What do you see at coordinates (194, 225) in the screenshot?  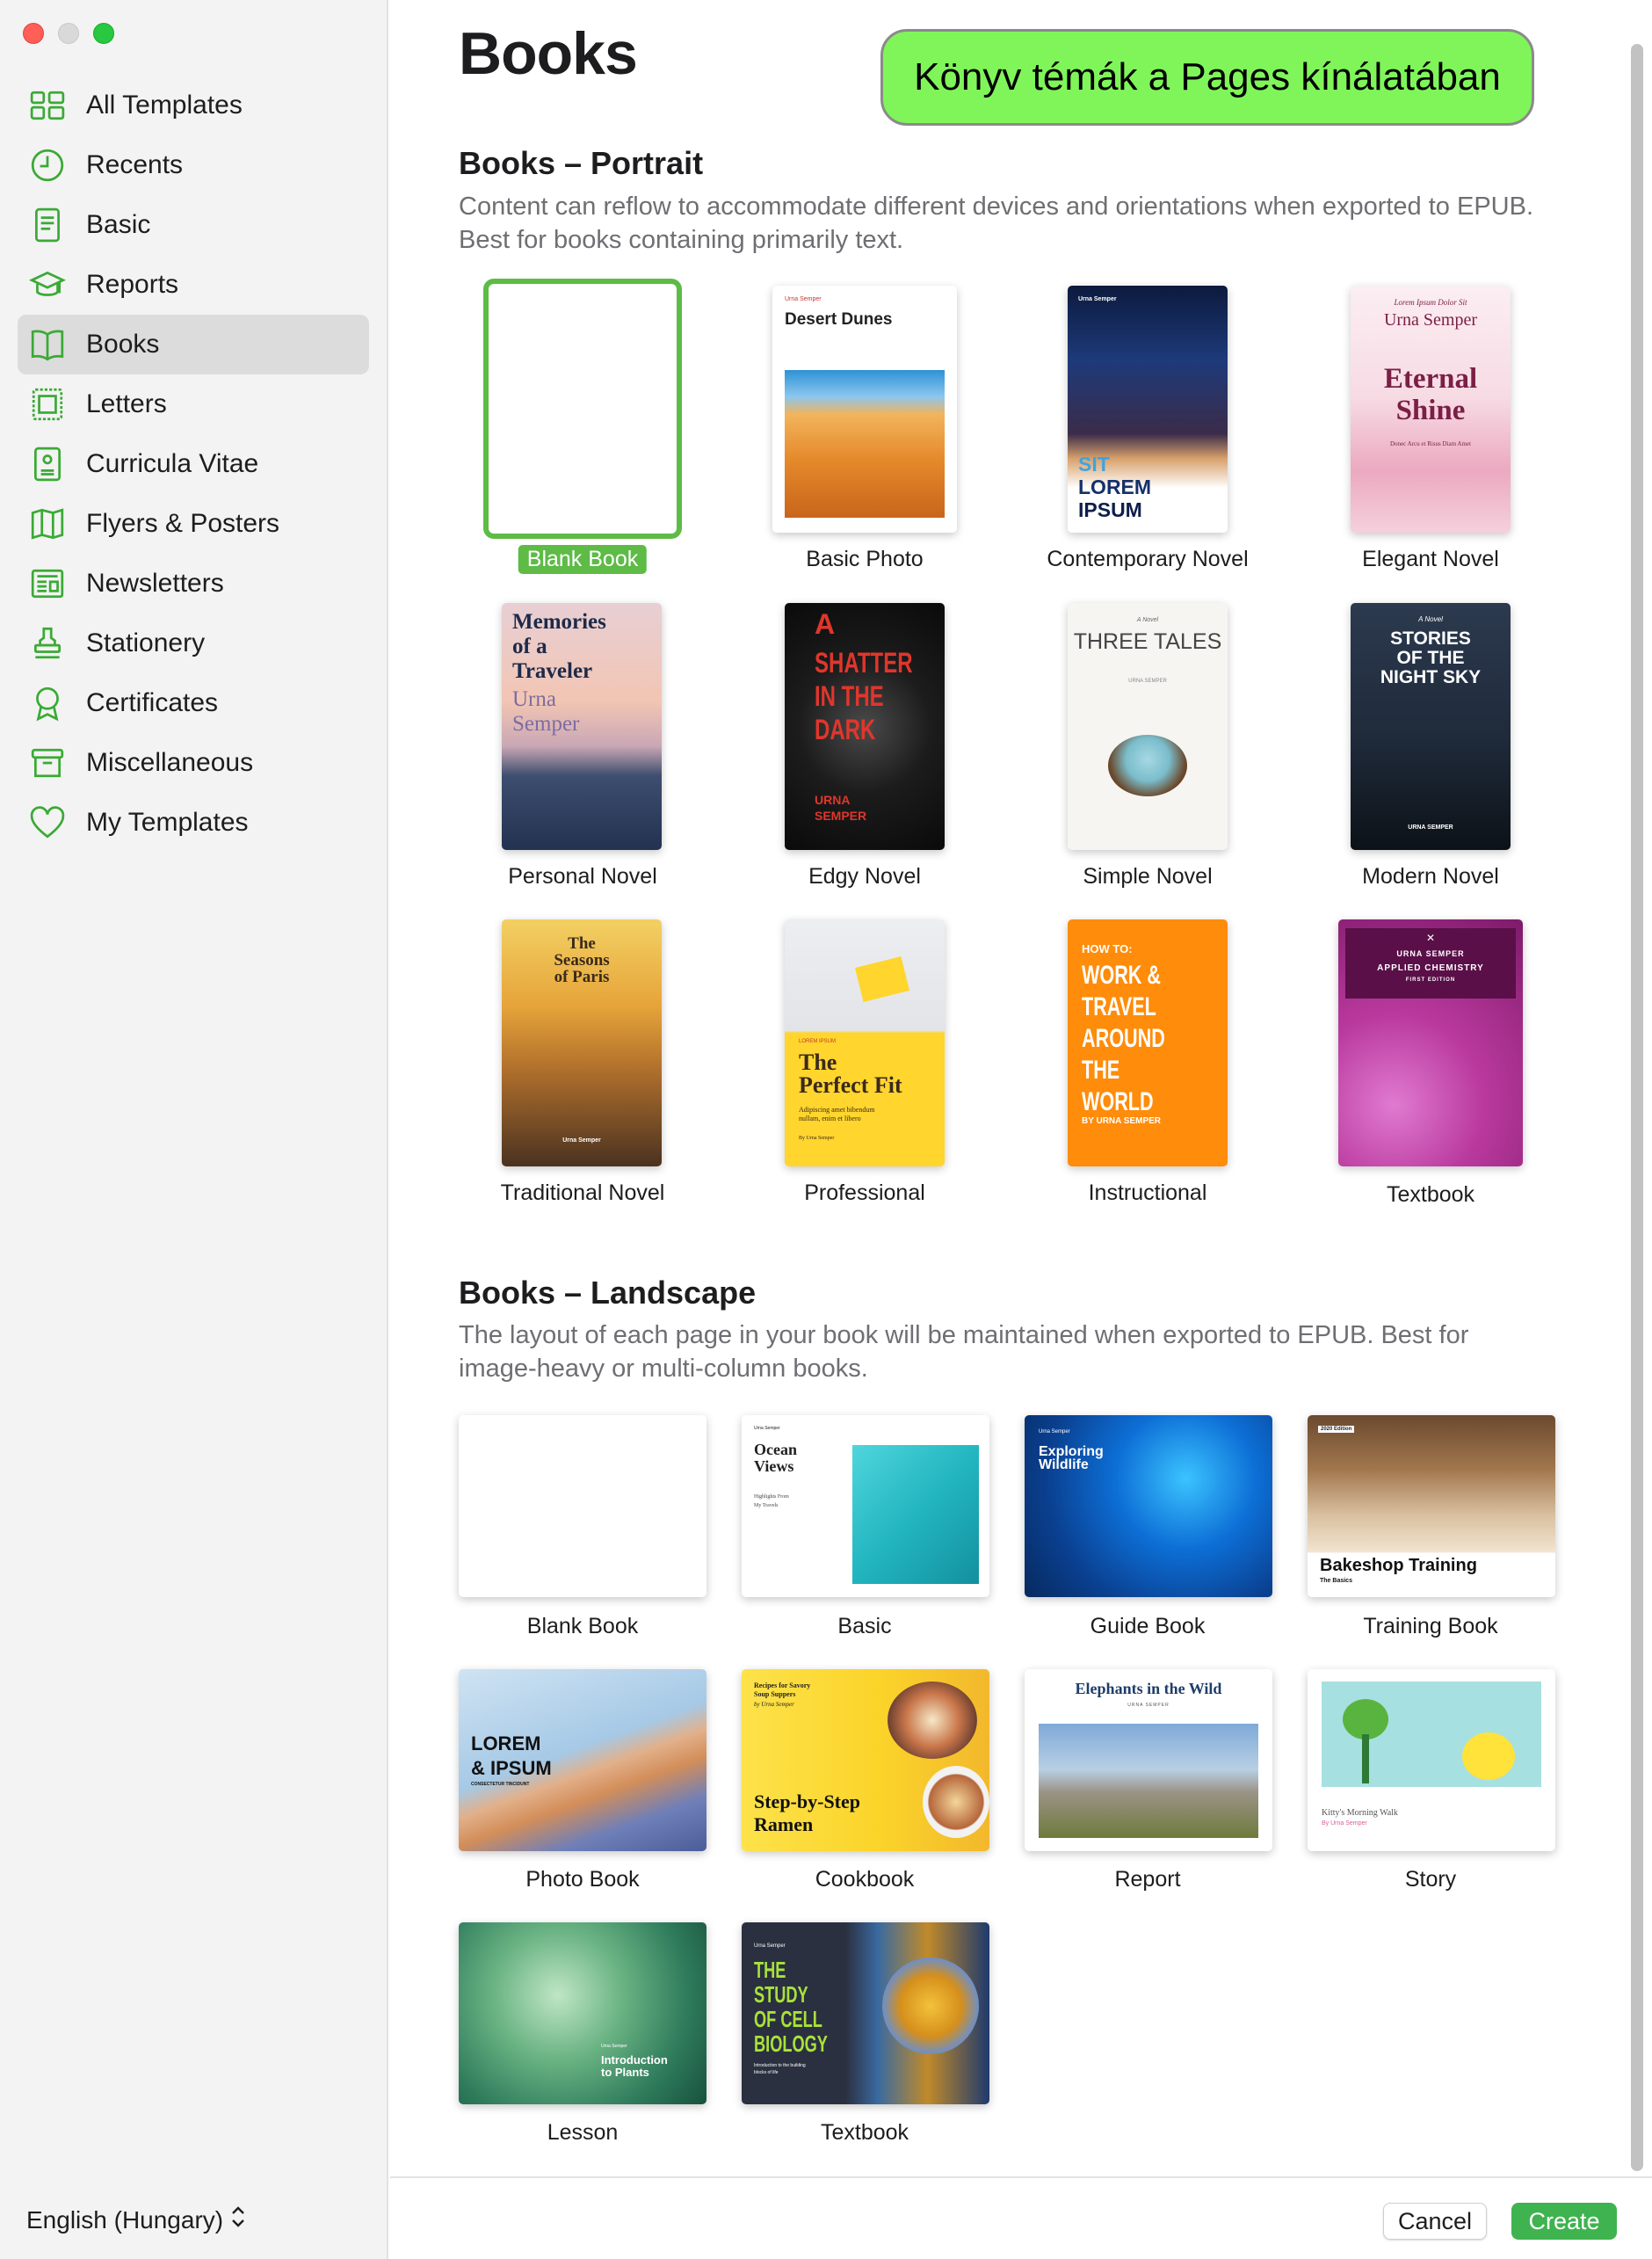 I see `sidebar-item-basic: Basic` at bounding box center [194, 225].